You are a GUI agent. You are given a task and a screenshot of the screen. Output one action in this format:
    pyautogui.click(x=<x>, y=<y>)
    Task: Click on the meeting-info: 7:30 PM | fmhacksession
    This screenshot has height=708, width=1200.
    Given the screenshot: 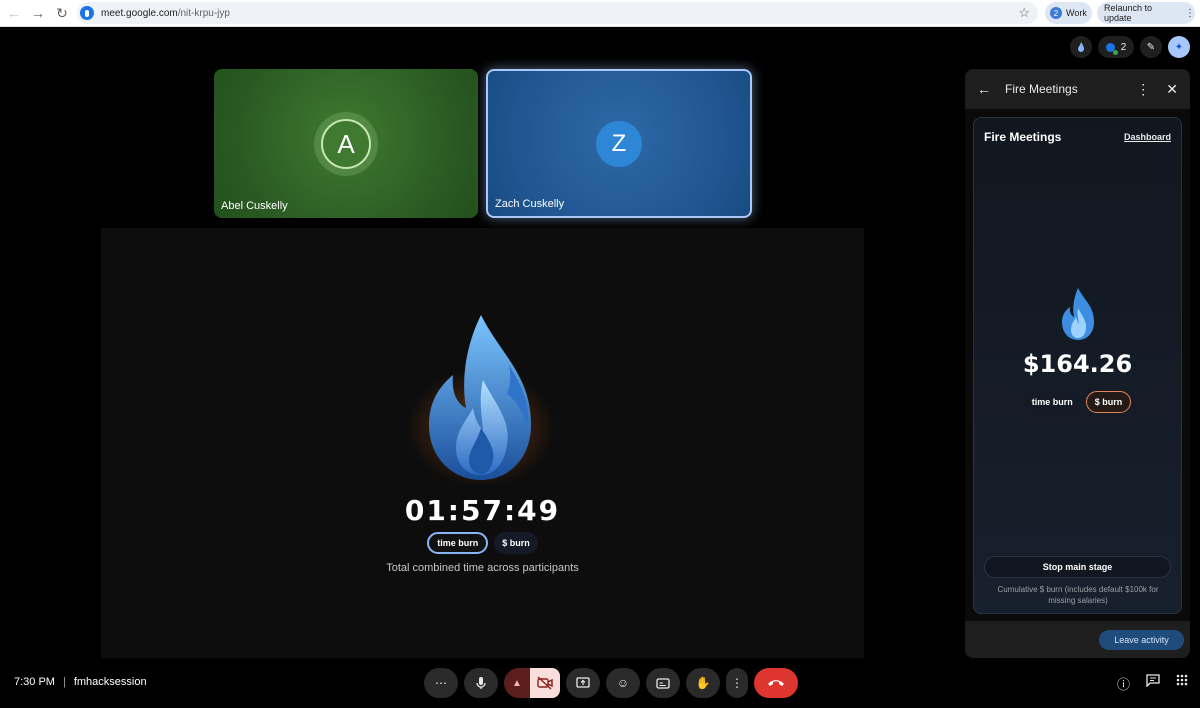 What is the action you would take?
    pyautogui.click(x=80, y=682)
    